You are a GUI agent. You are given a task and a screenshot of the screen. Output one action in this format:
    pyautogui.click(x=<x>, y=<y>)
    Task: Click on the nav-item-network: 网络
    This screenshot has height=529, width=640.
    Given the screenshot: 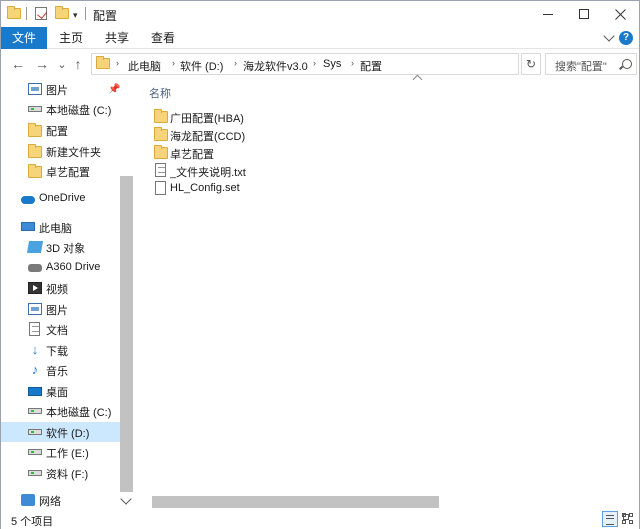 What is the action you would take?
    pyautogui.click(x=67, y=500)
    